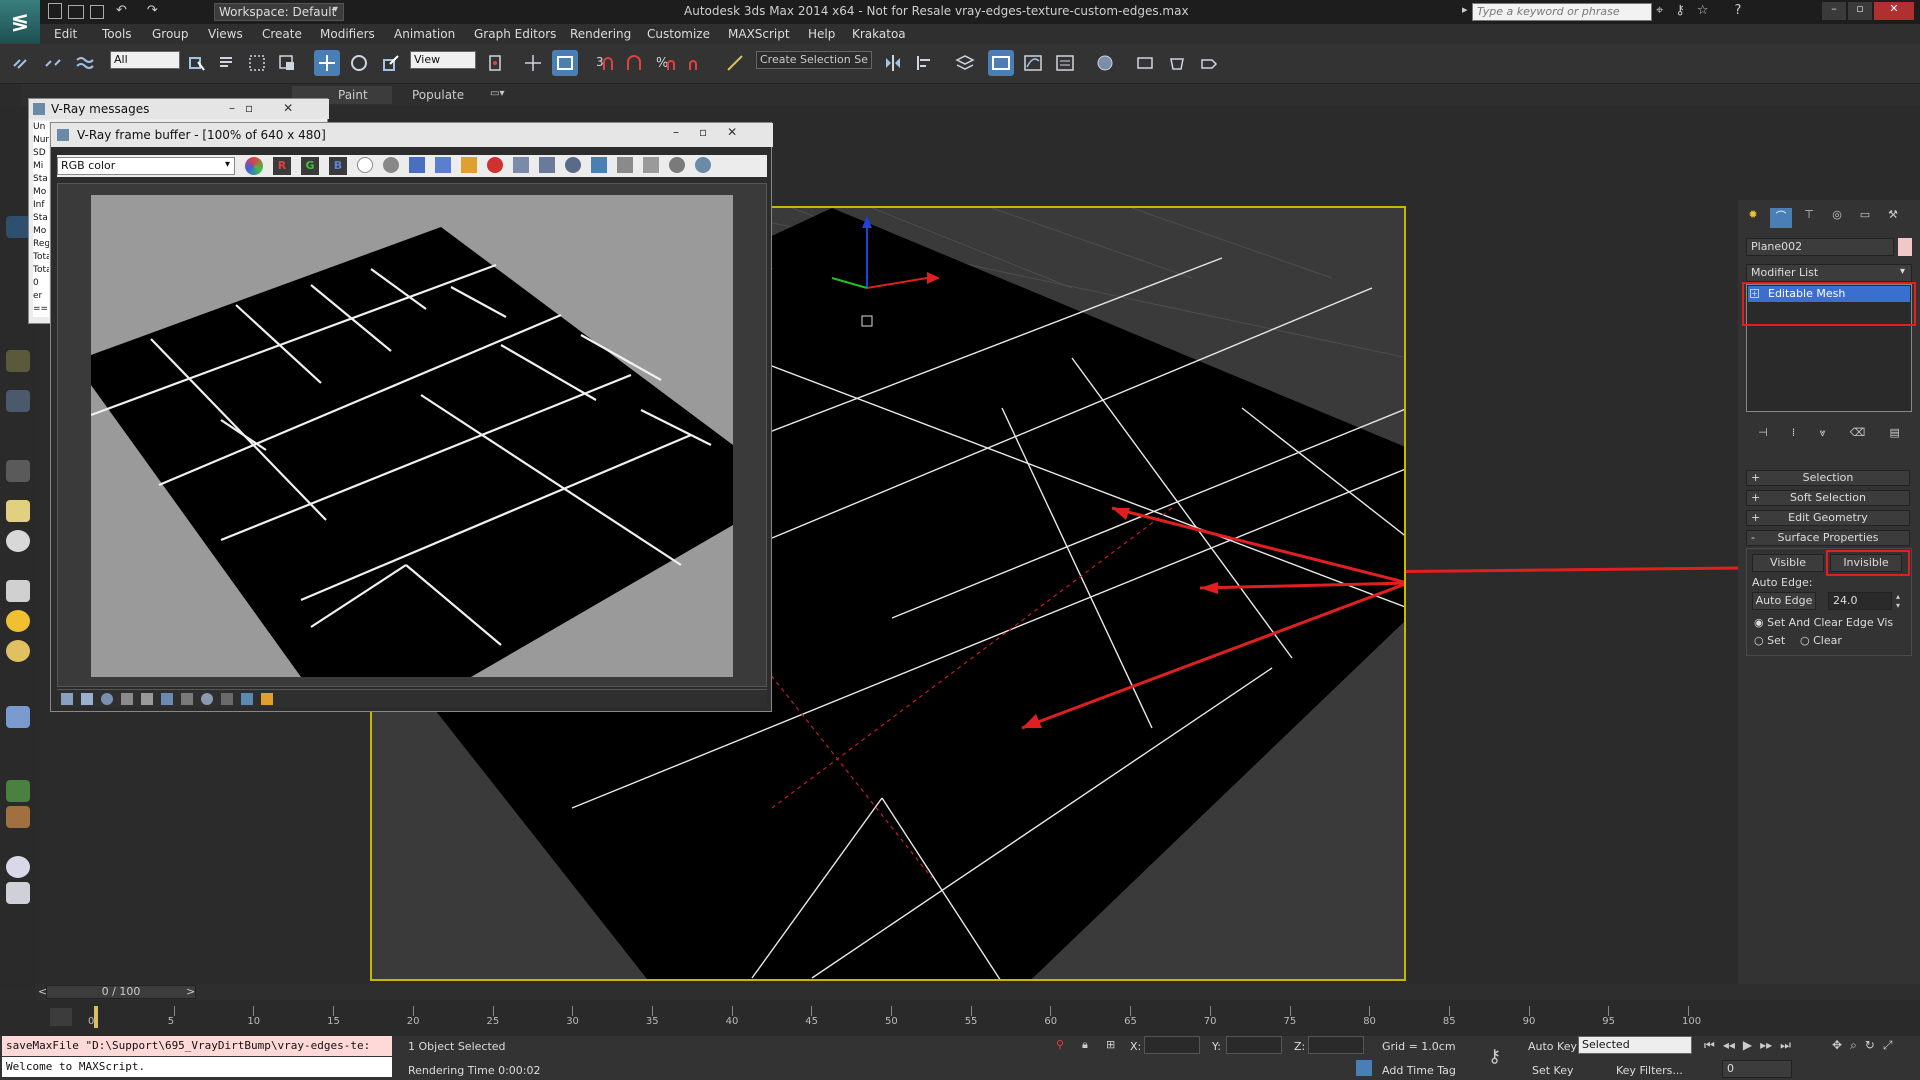  I want to click on go-to-start-icon: ⏮, so click(1709, 1045).